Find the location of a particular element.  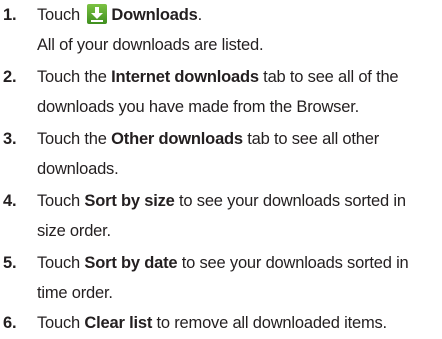

clear-list-label: Clear list is located at coordinates (118, 323).